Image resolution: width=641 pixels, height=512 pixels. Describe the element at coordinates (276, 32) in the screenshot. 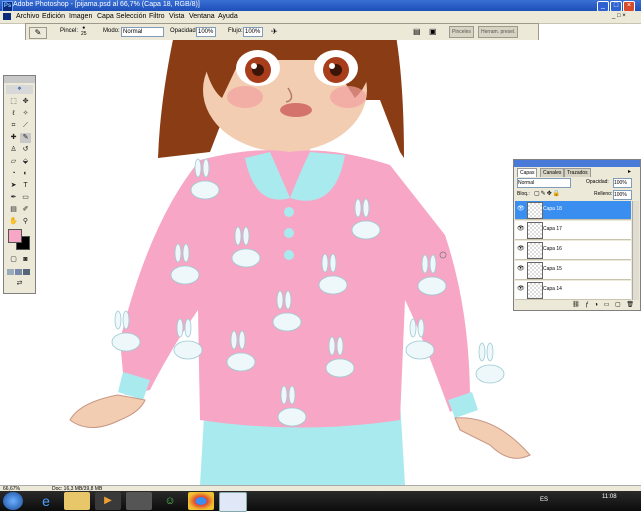

I see `airbrush-icon: ✈` at that location.